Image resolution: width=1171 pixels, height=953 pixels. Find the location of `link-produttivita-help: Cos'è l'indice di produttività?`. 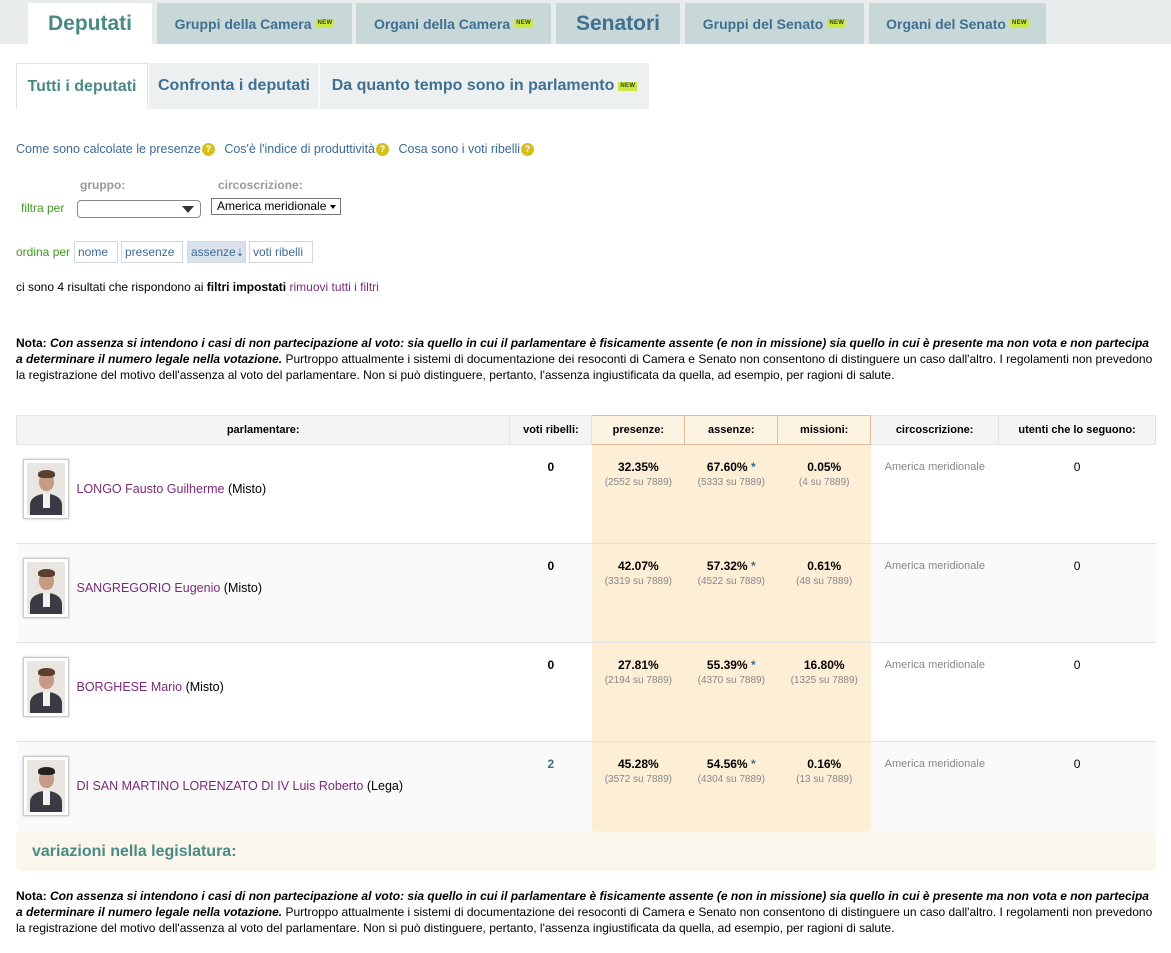

link-produttivita-help: Cos'è l'indice di produttività? is located at coordinates (306, 149).